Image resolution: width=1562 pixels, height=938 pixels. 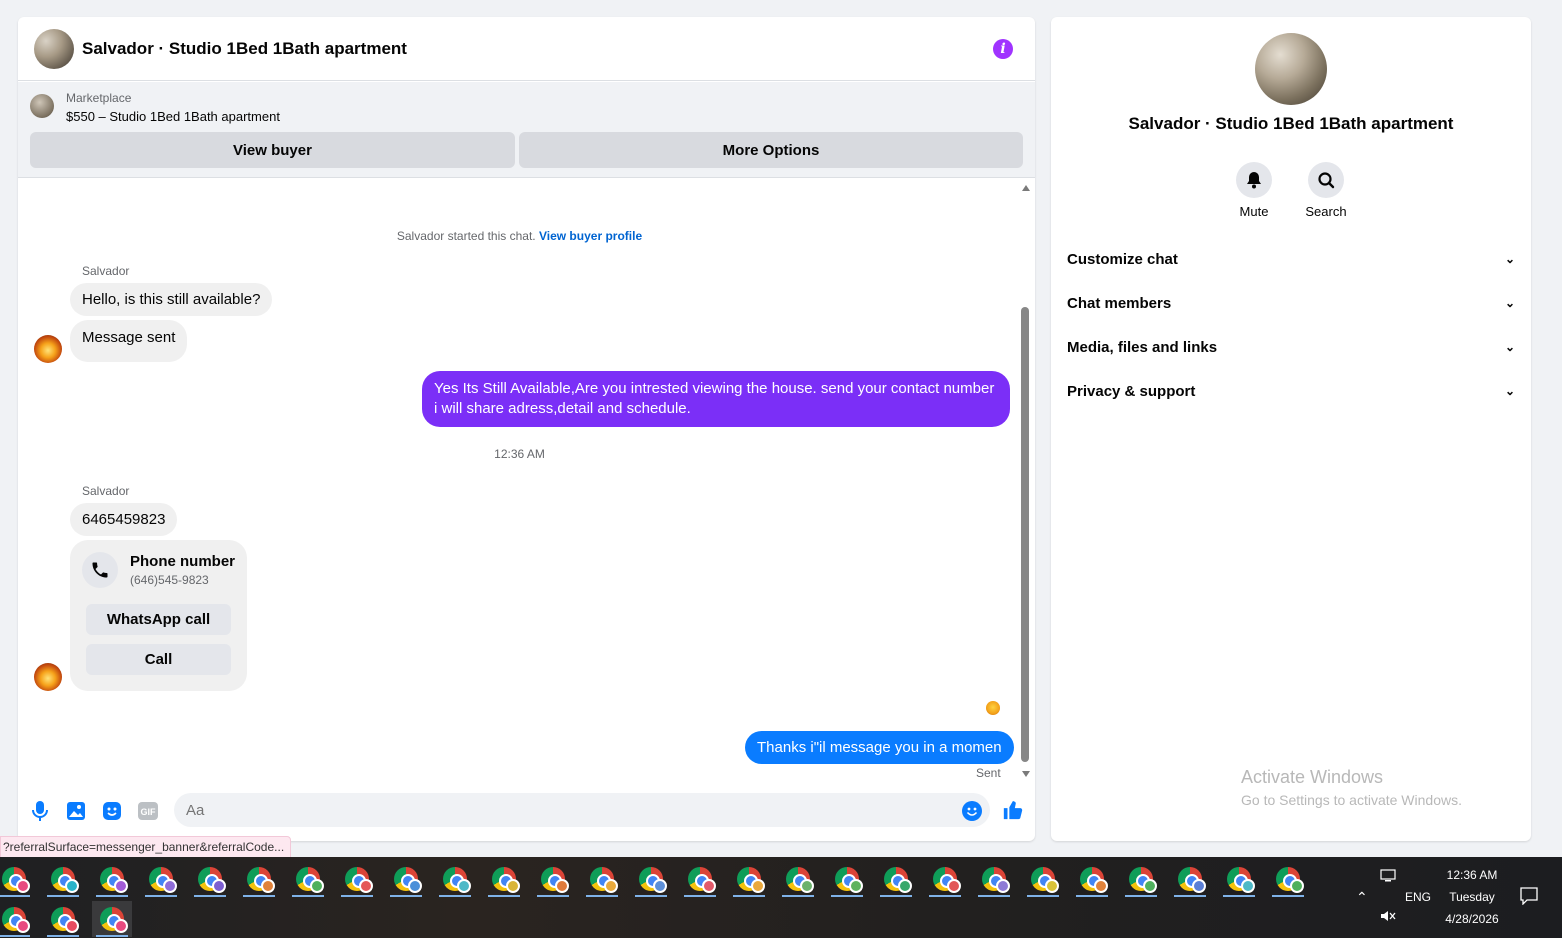 What do you see at coordinates (244, 49) in the screenshot?
I see `chat-title: Salvador · Studio 1Bed 1Bath apartment` at bounding box center [244, 49].